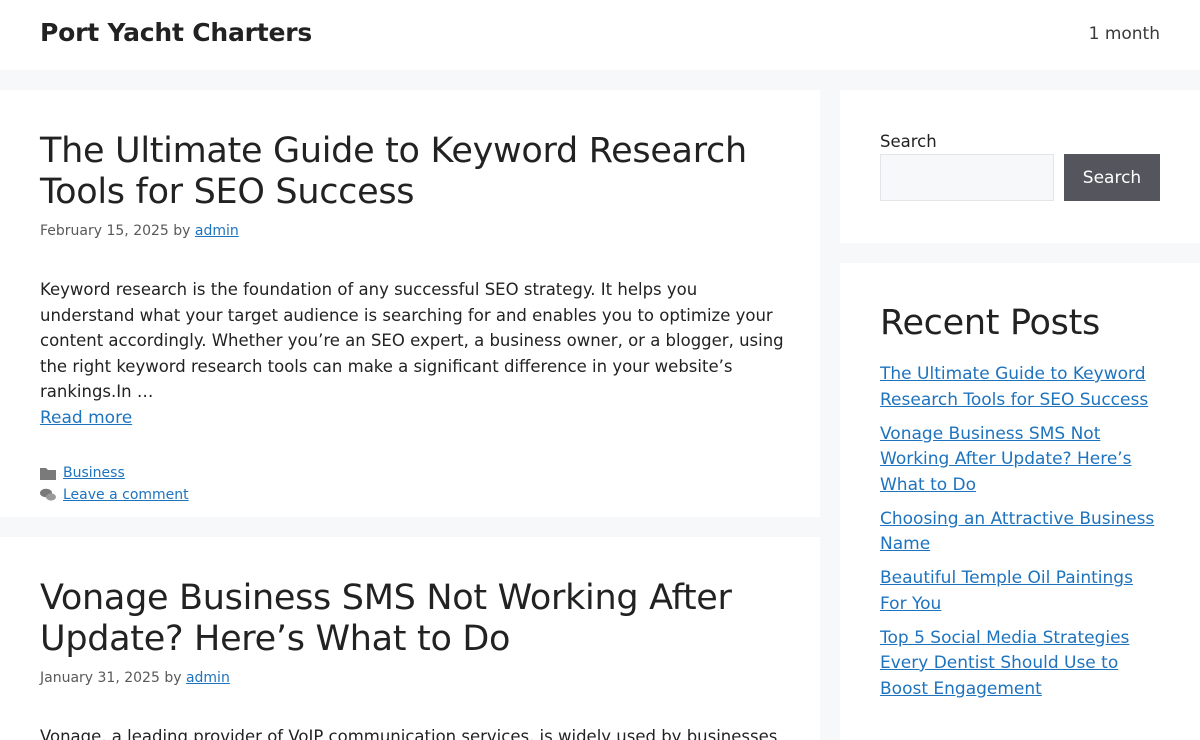 The width and height of the screenshot is (1200, 740). What do you see at coordinates (100, 678) in the screenshot?
I see `post-date: January 31, 2025` at bounding box center [100, 678].